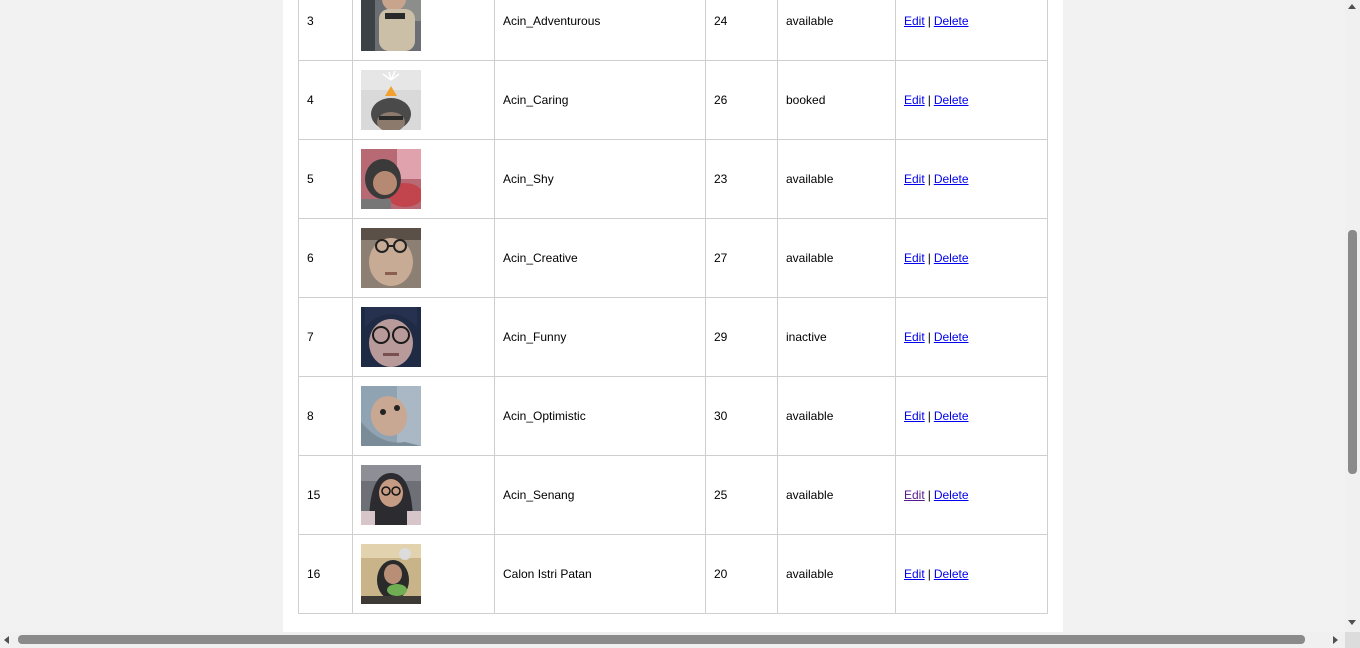 Image resolution: width=1360 pixels, height=648 pixels. Describe the element at coordinates (600, 30) in the screenshot. I see `name-cell: Acin_Adventurous` at that location.